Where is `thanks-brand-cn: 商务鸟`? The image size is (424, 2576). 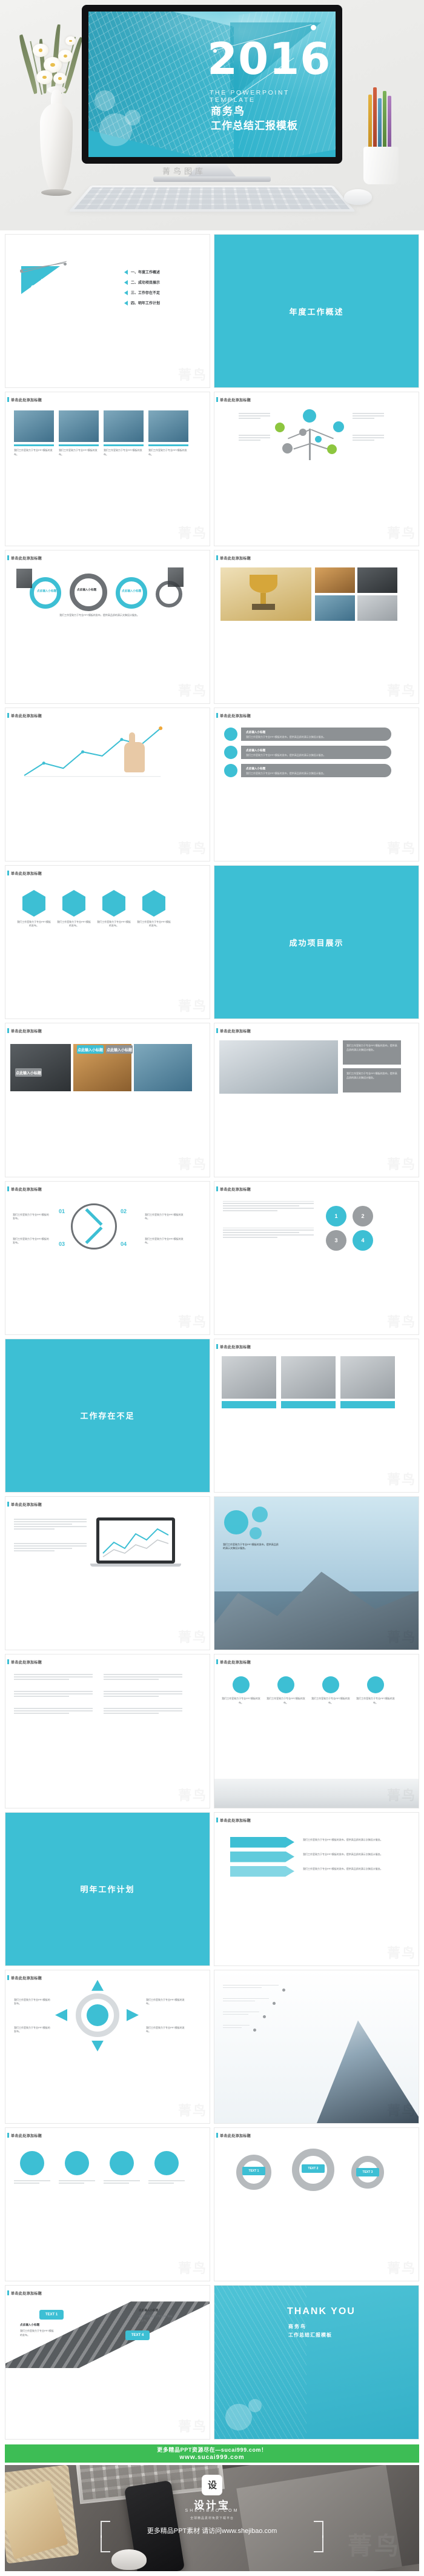
thanks-brand-cn: 商务鸟 is located at coordinates (297, 2327).